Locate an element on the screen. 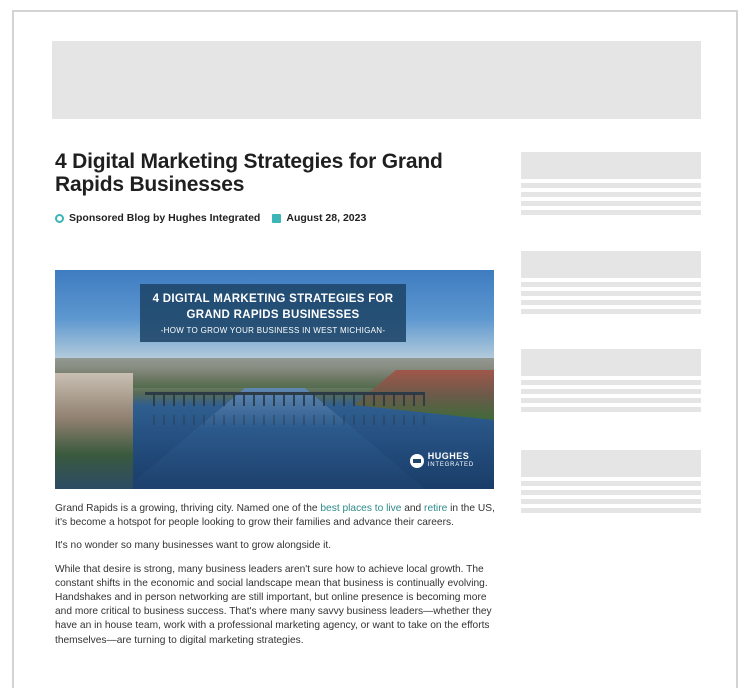 This screenshot has width=744, height=688. hughes-logo: HUGHES INTEGRATED is located at coordinates (441, 460).